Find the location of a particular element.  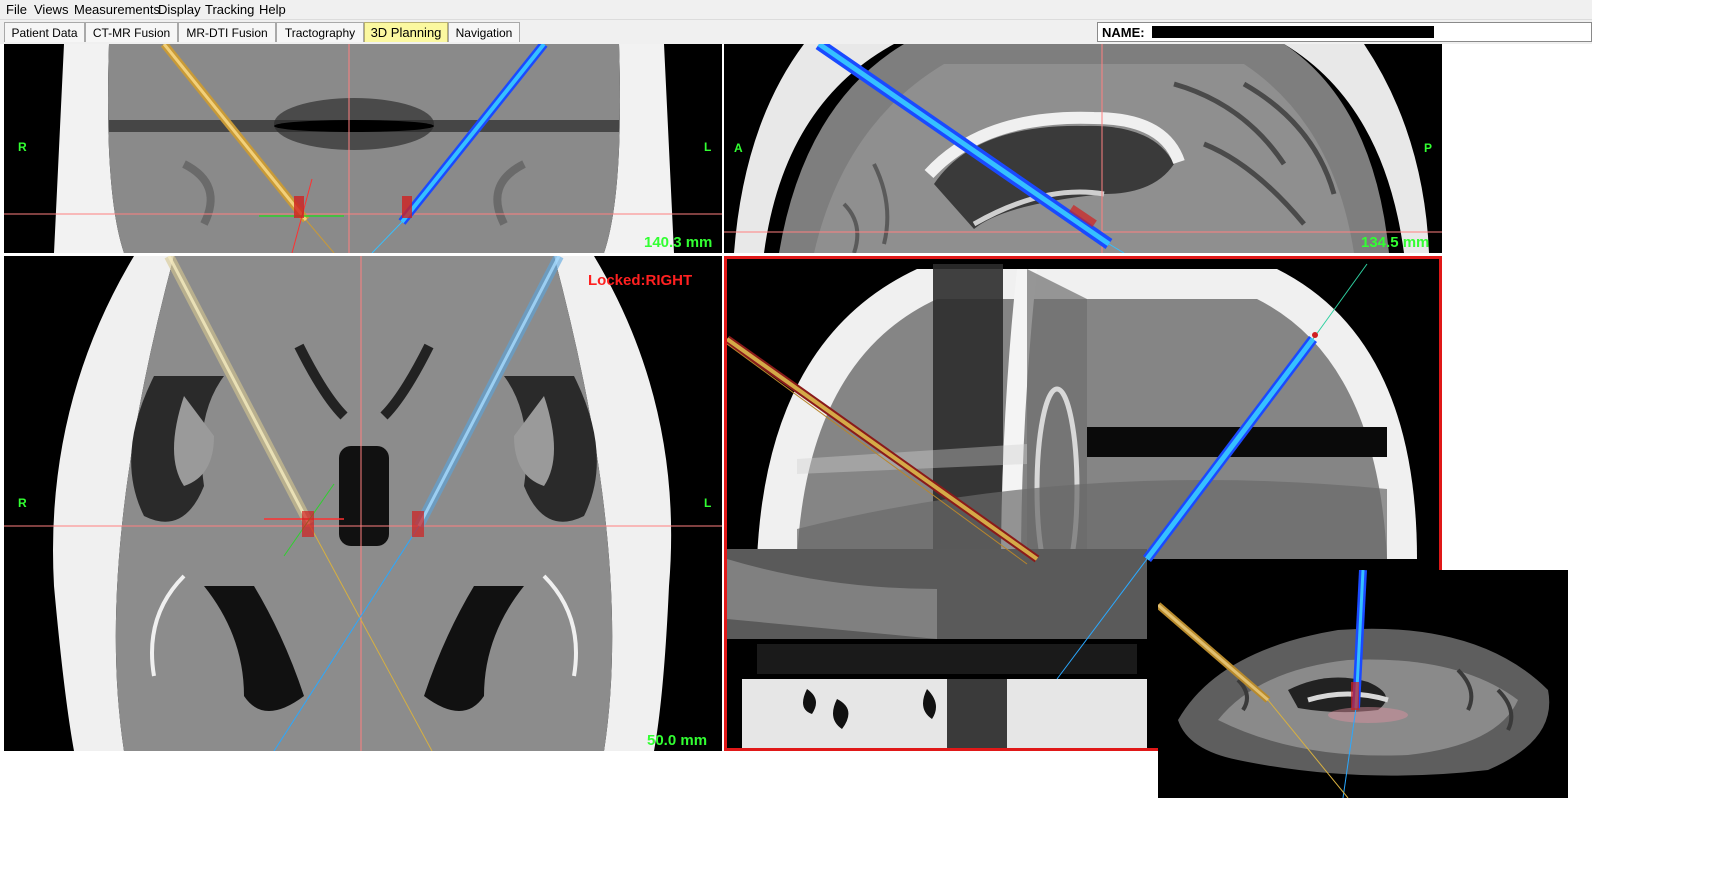

coronal-image is located at coordinates (363, 148).